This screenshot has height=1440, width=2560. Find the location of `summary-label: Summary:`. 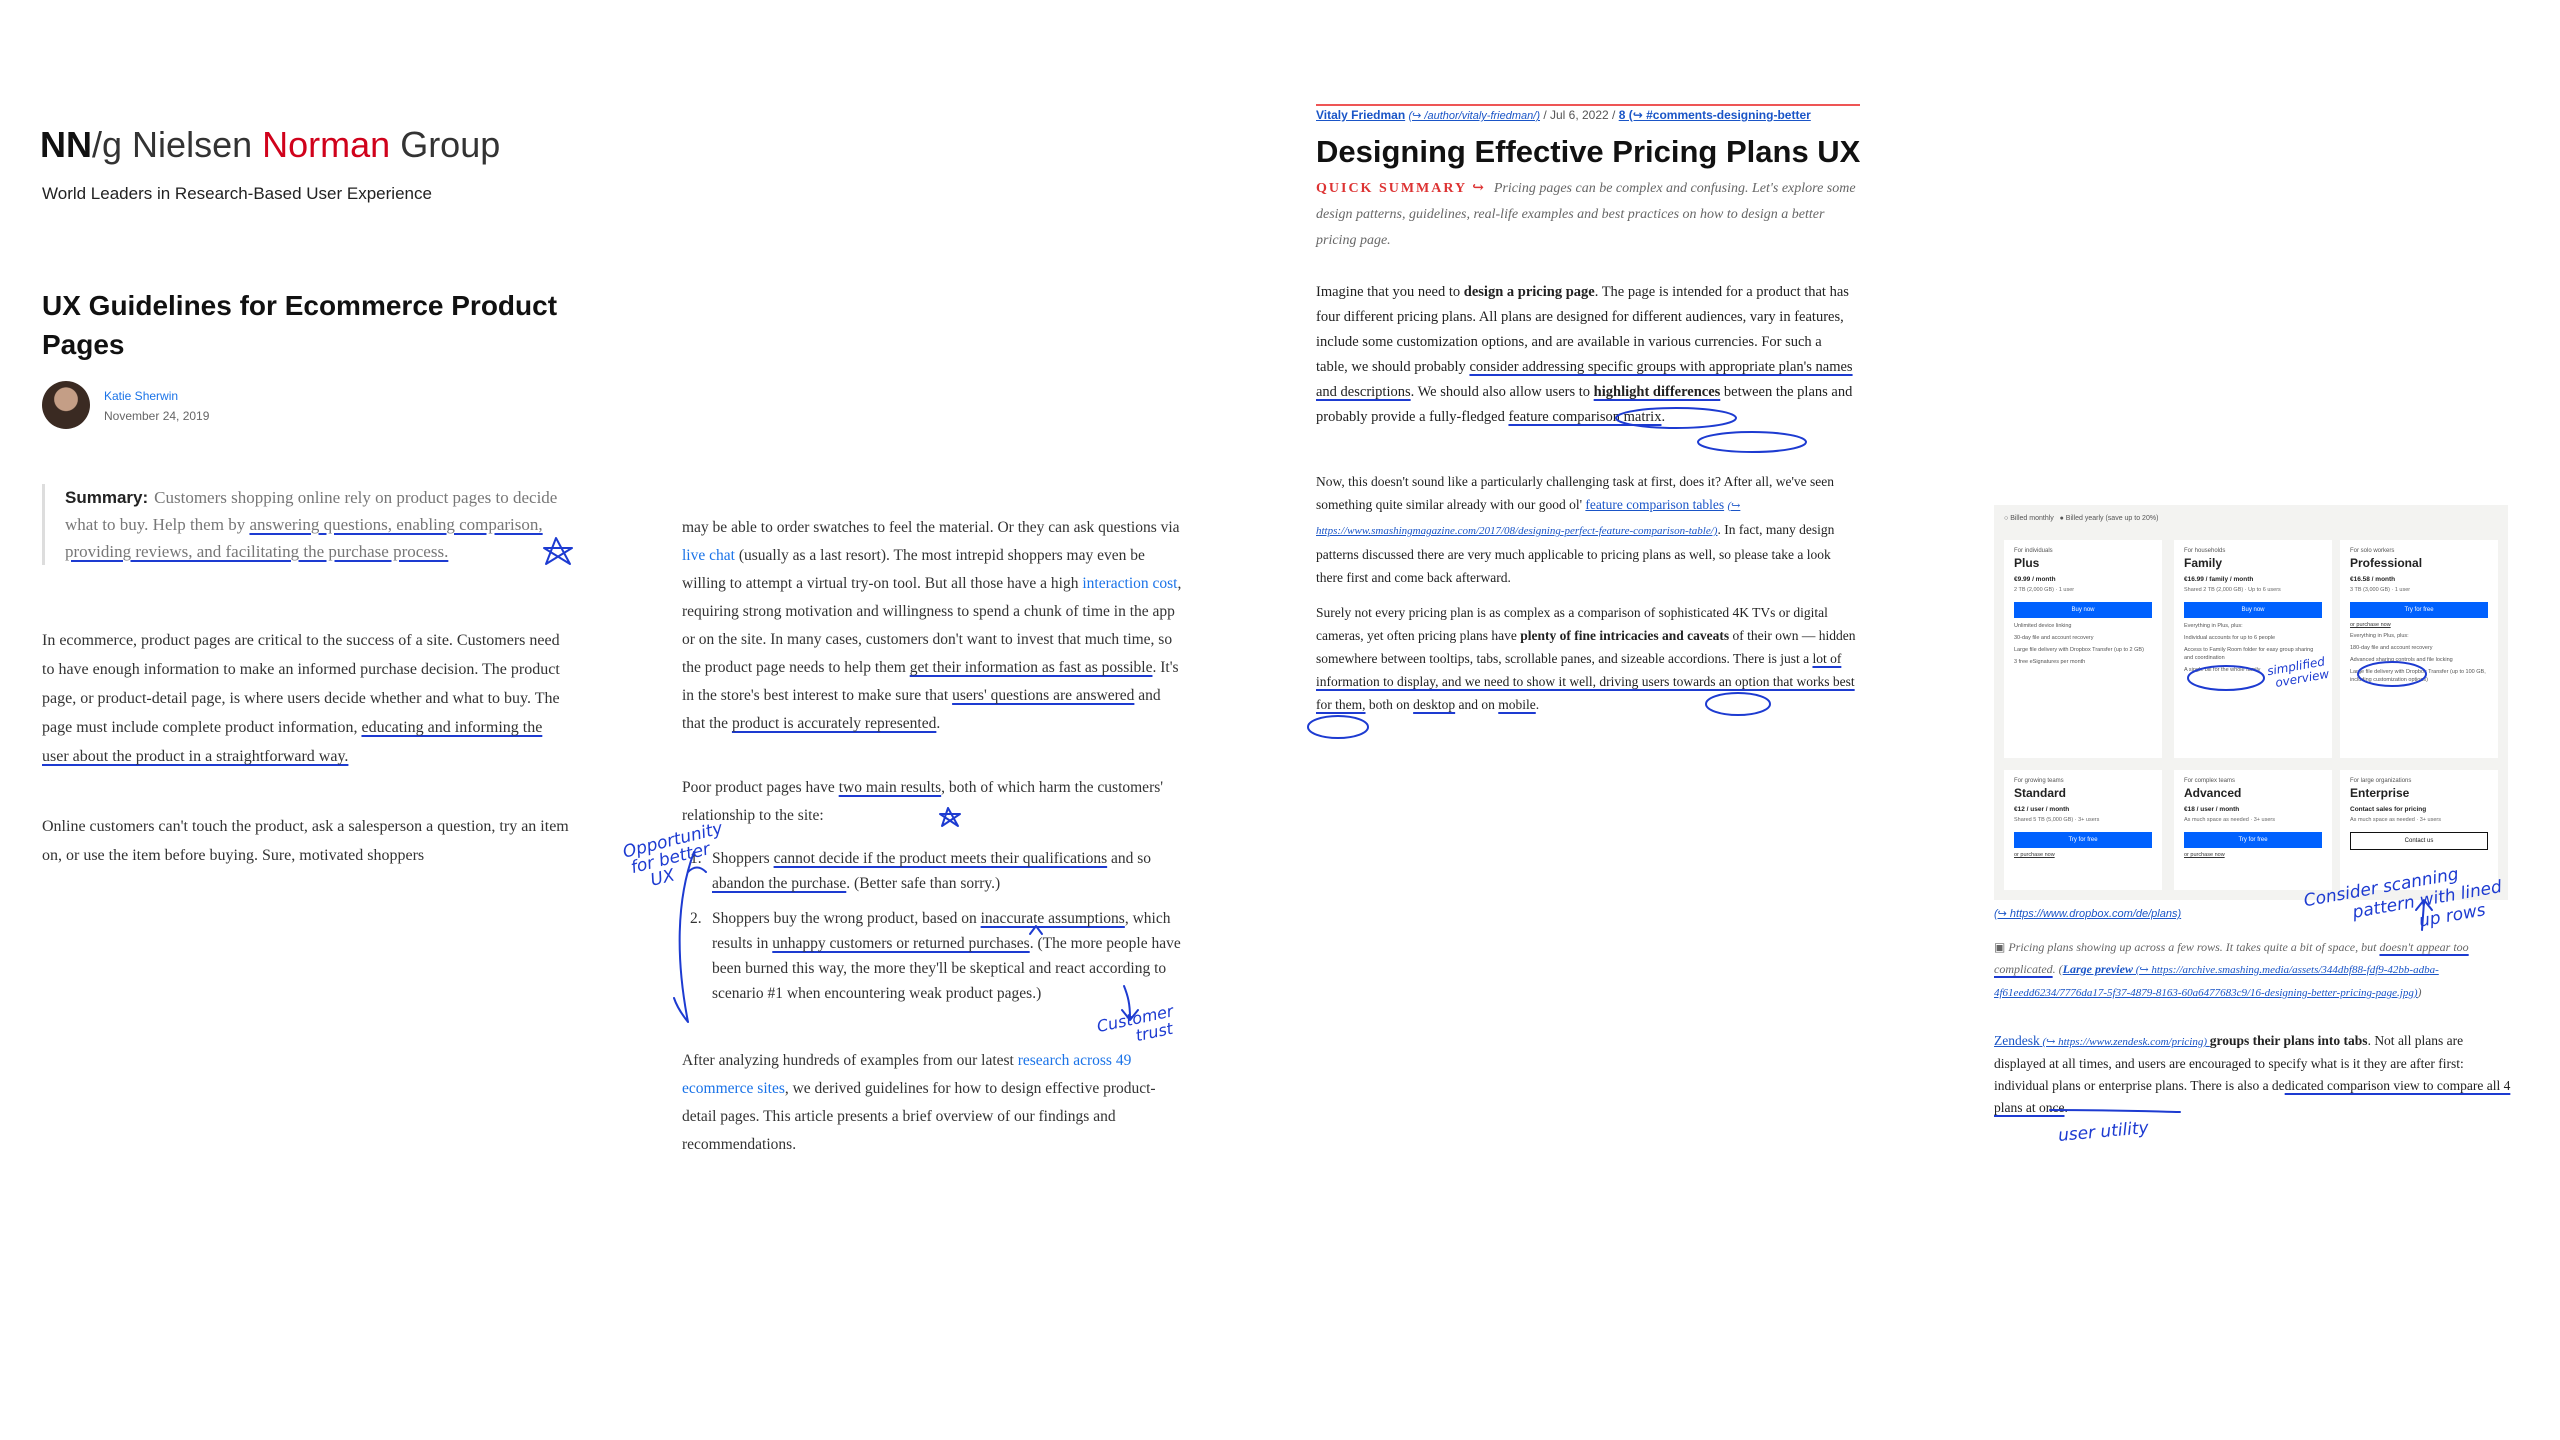

summary-label: Summary: is located at coordinates (107, 497).